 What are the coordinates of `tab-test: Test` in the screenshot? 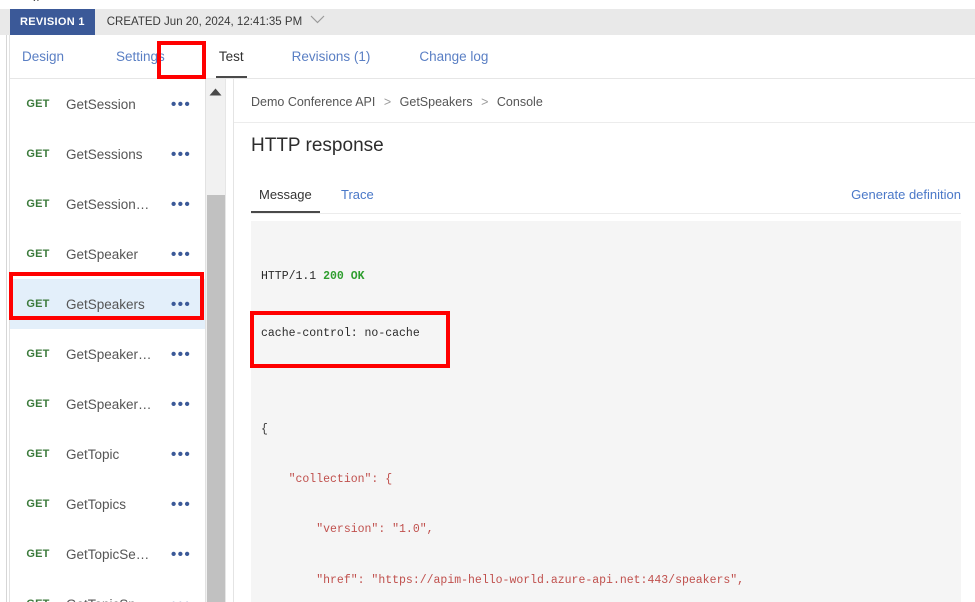 It's located at (231, 56).